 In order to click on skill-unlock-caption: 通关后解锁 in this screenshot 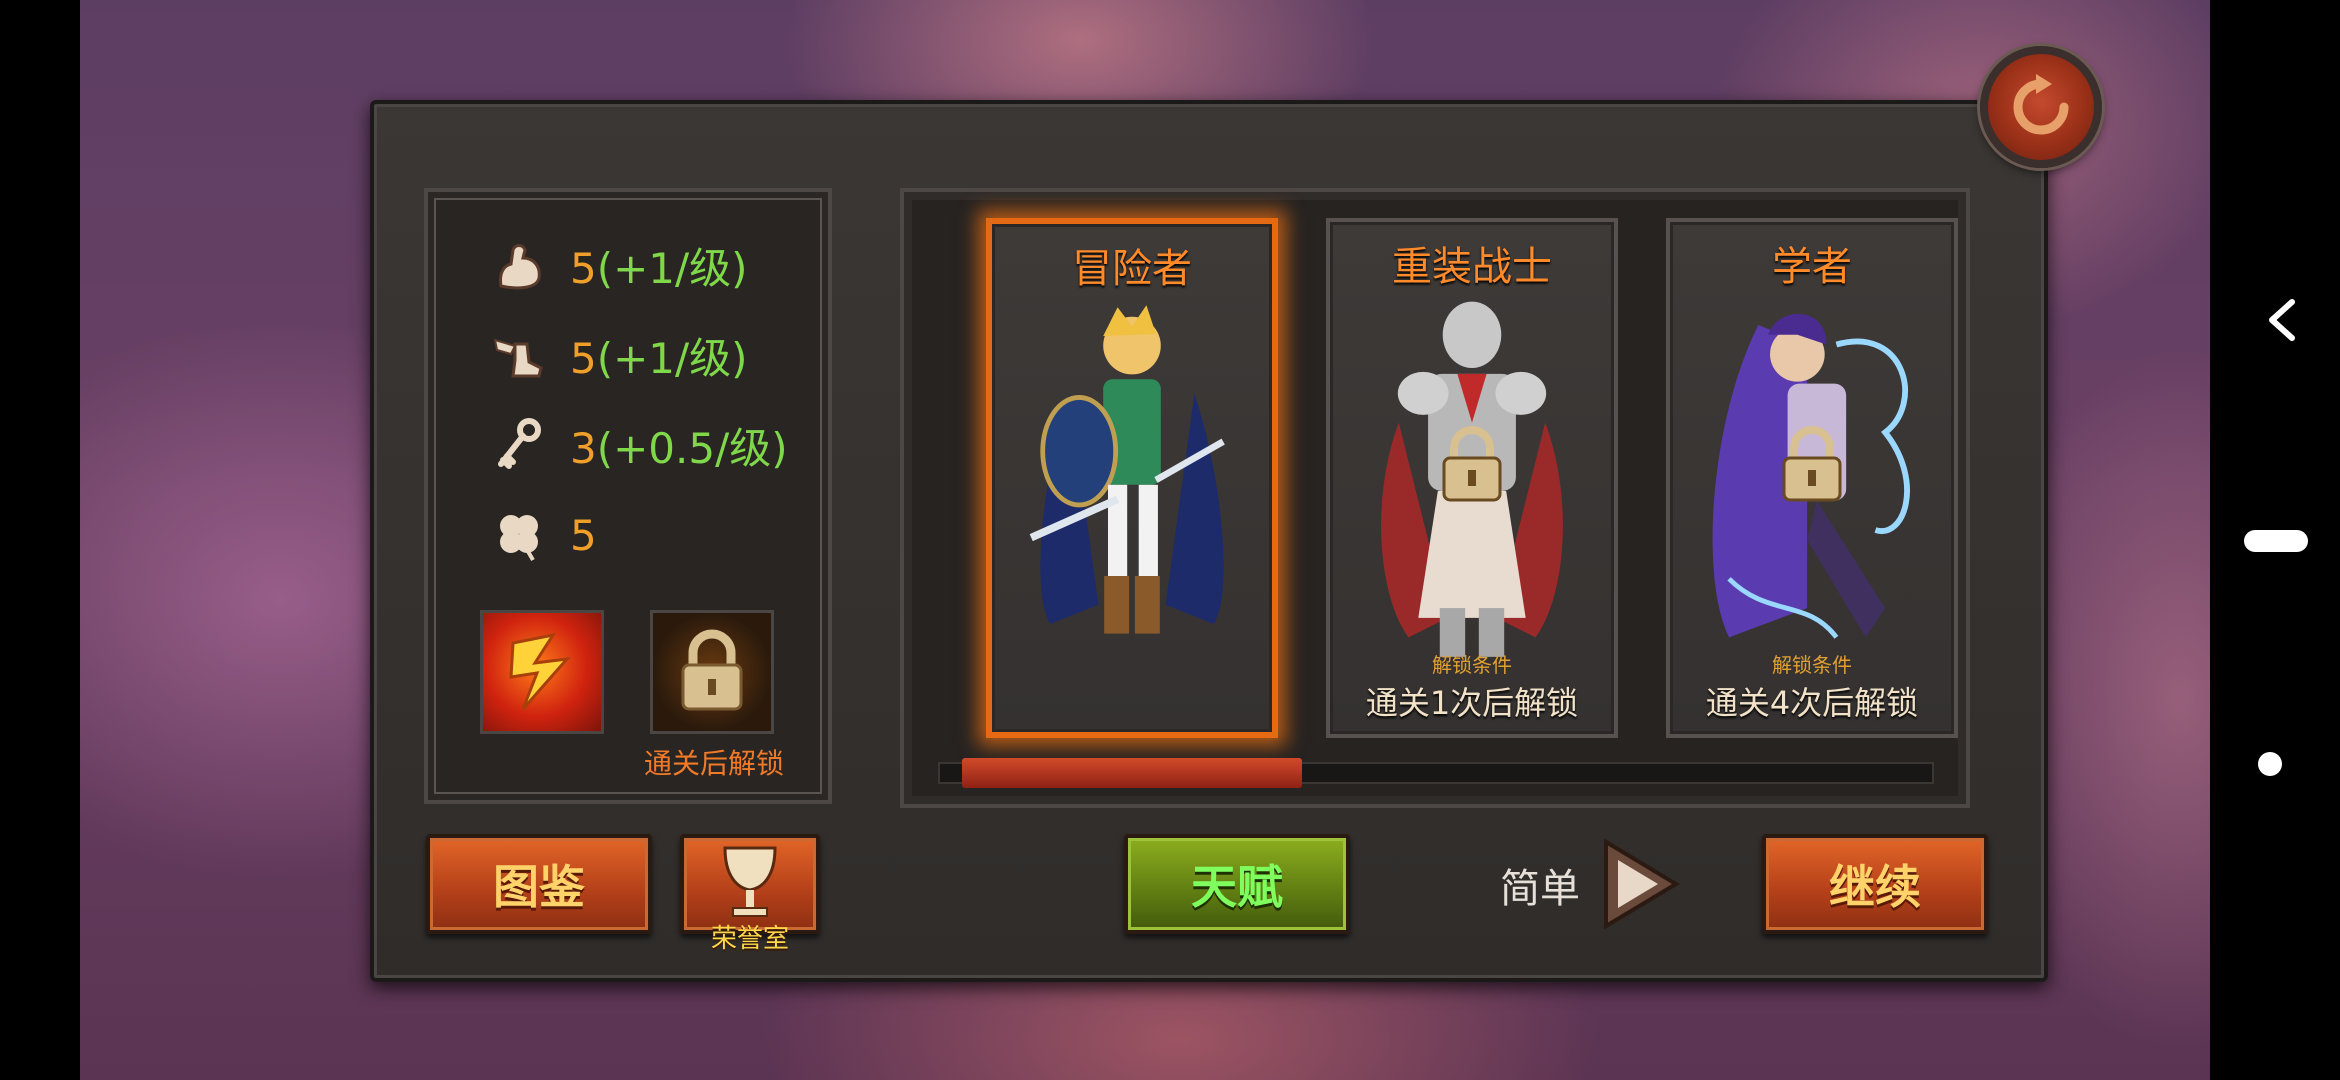, I will do `click(713, 763)`.